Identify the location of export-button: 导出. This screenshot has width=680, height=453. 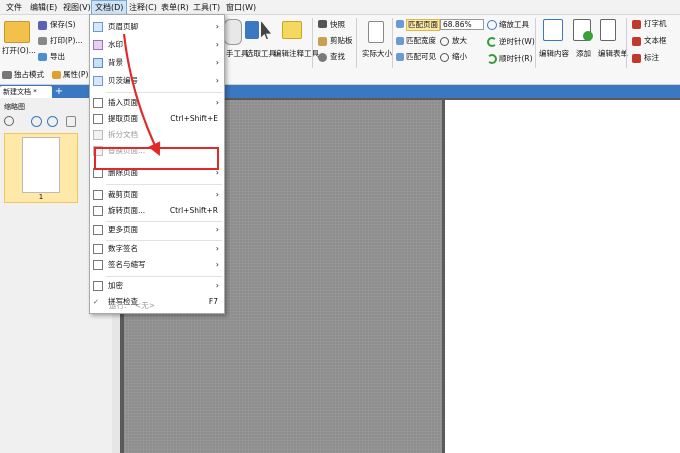
(57, 57).